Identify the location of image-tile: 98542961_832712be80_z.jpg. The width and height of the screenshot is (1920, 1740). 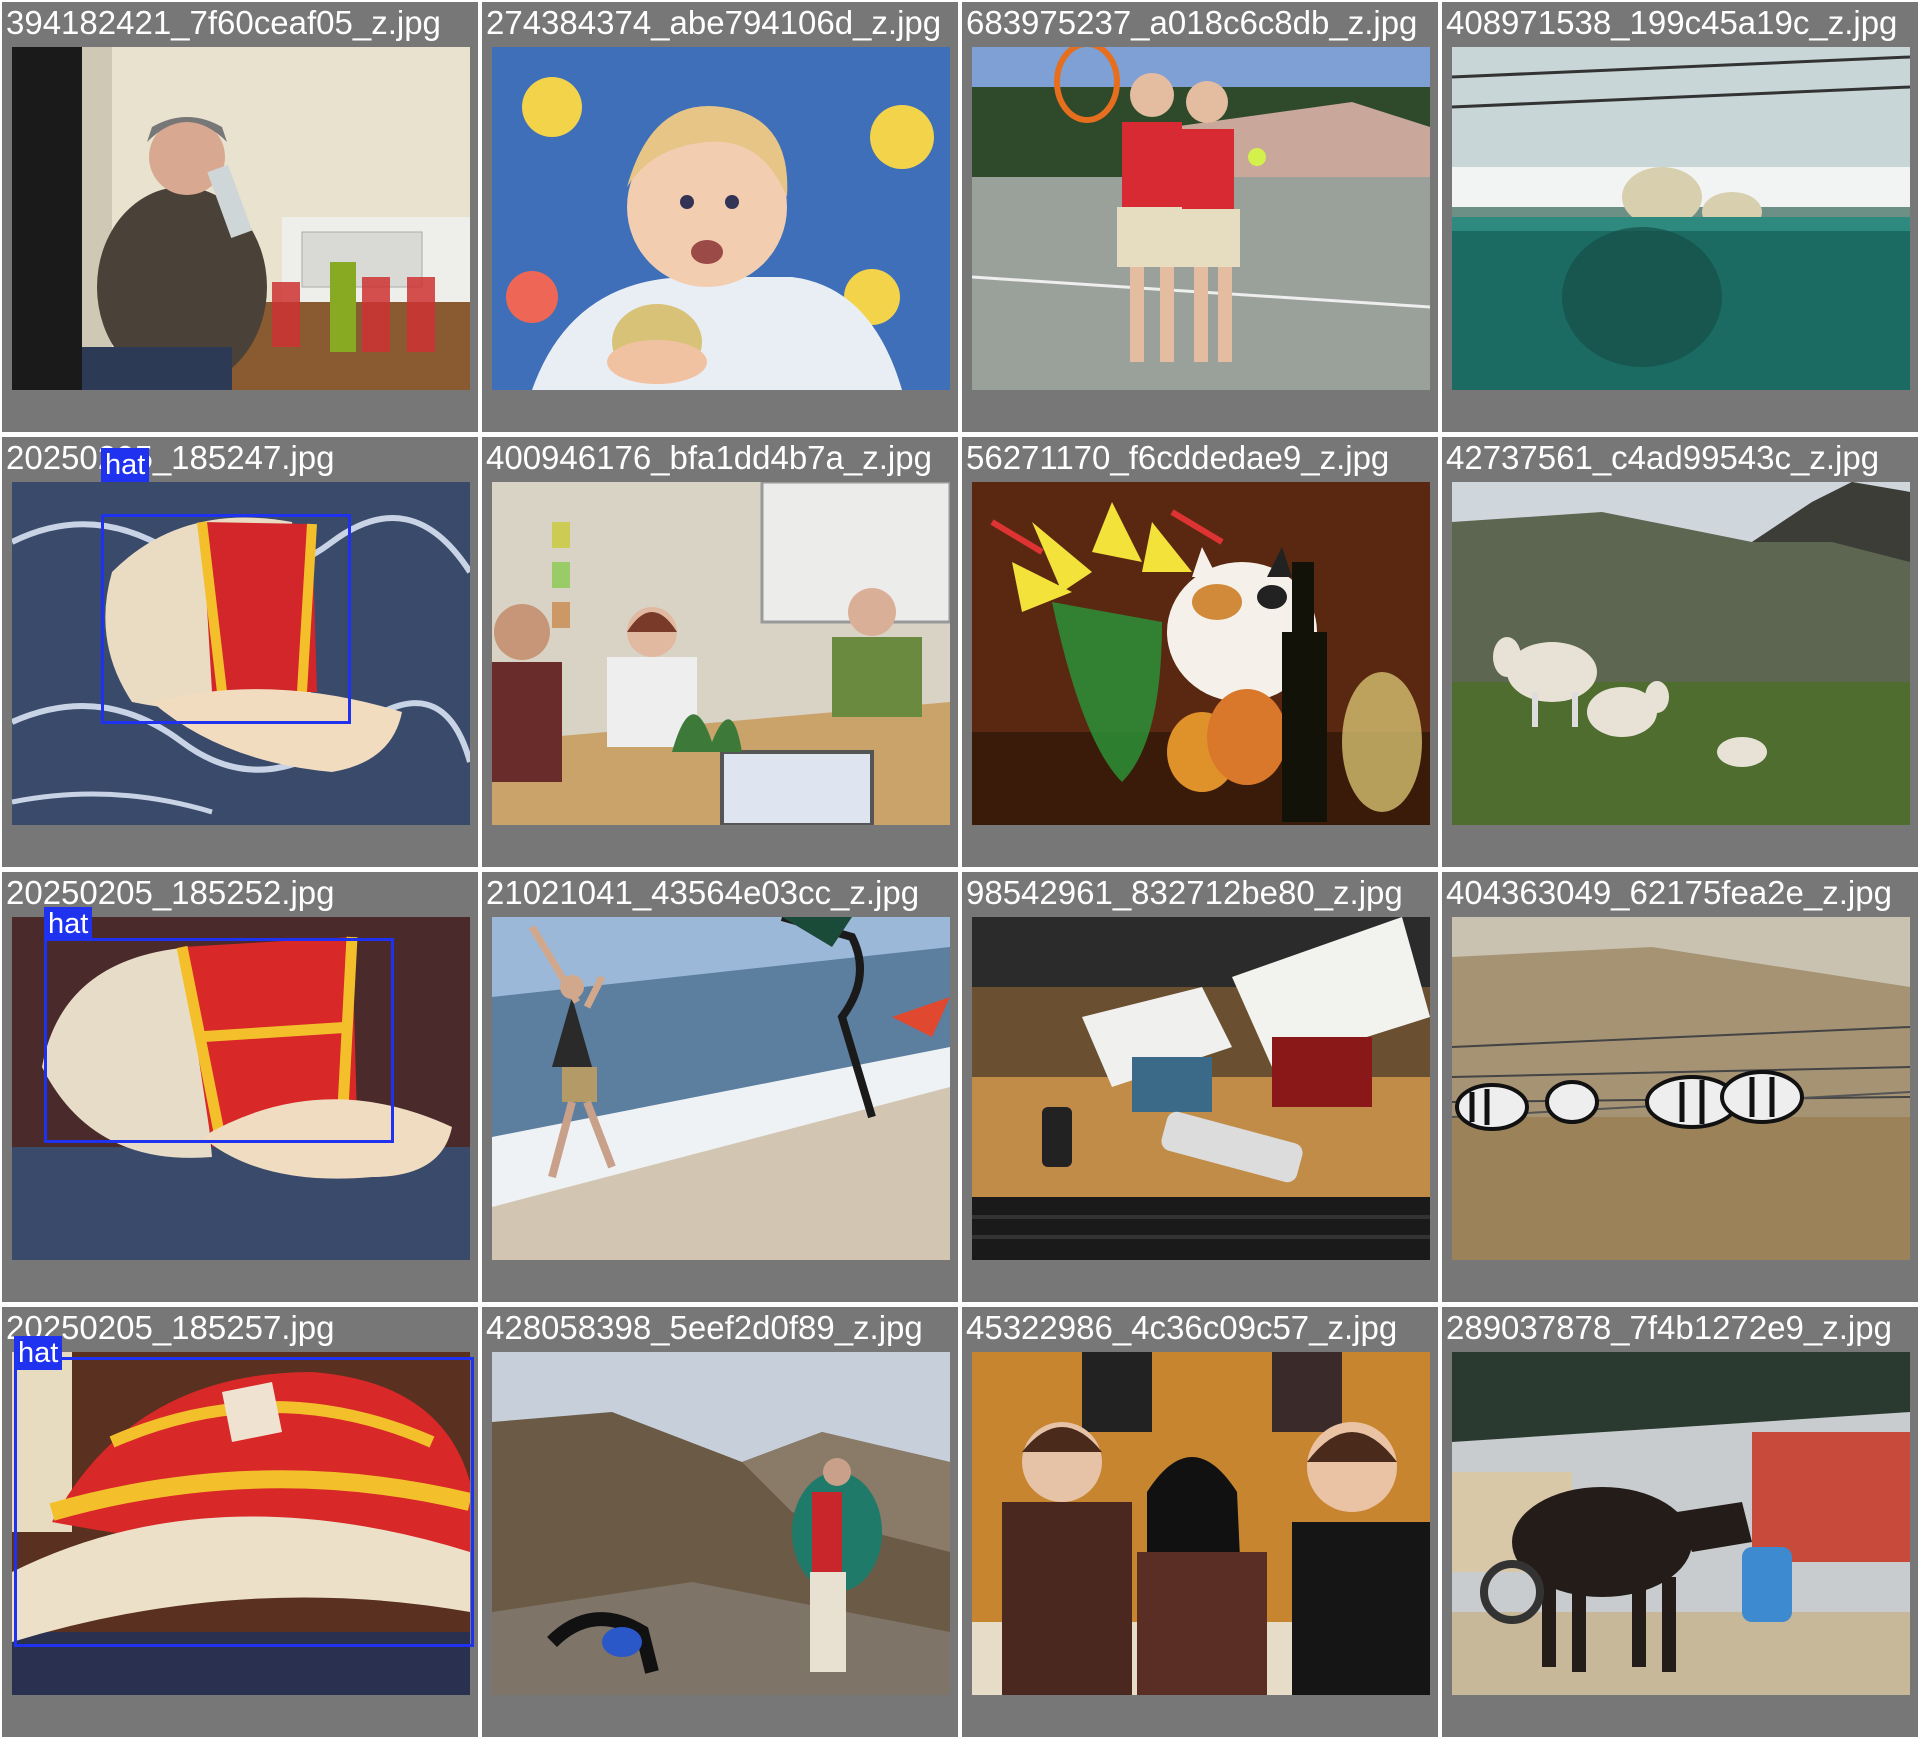
(1200, 1087).